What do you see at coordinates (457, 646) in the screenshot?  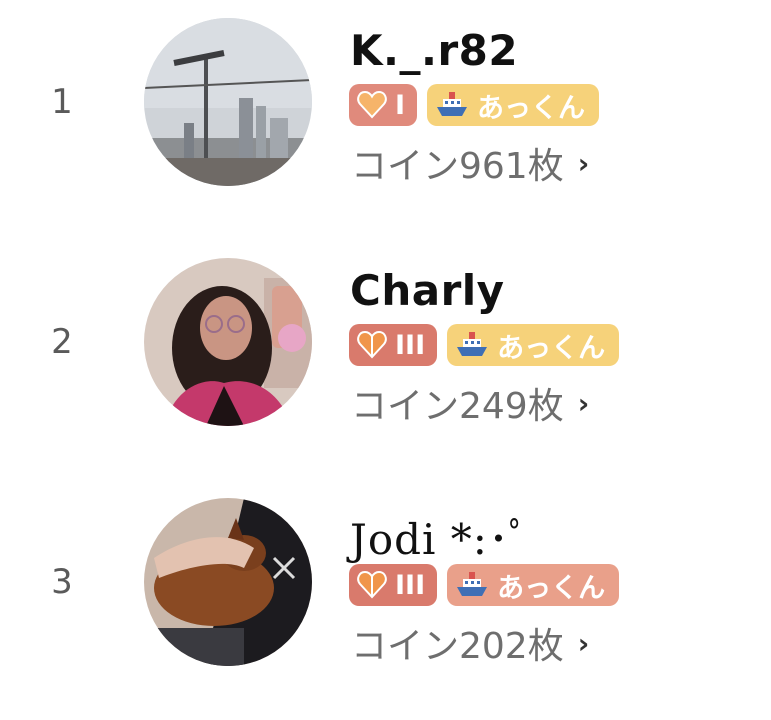 I see `coins-label: コイン202枚` at bounding box center [457, 646].